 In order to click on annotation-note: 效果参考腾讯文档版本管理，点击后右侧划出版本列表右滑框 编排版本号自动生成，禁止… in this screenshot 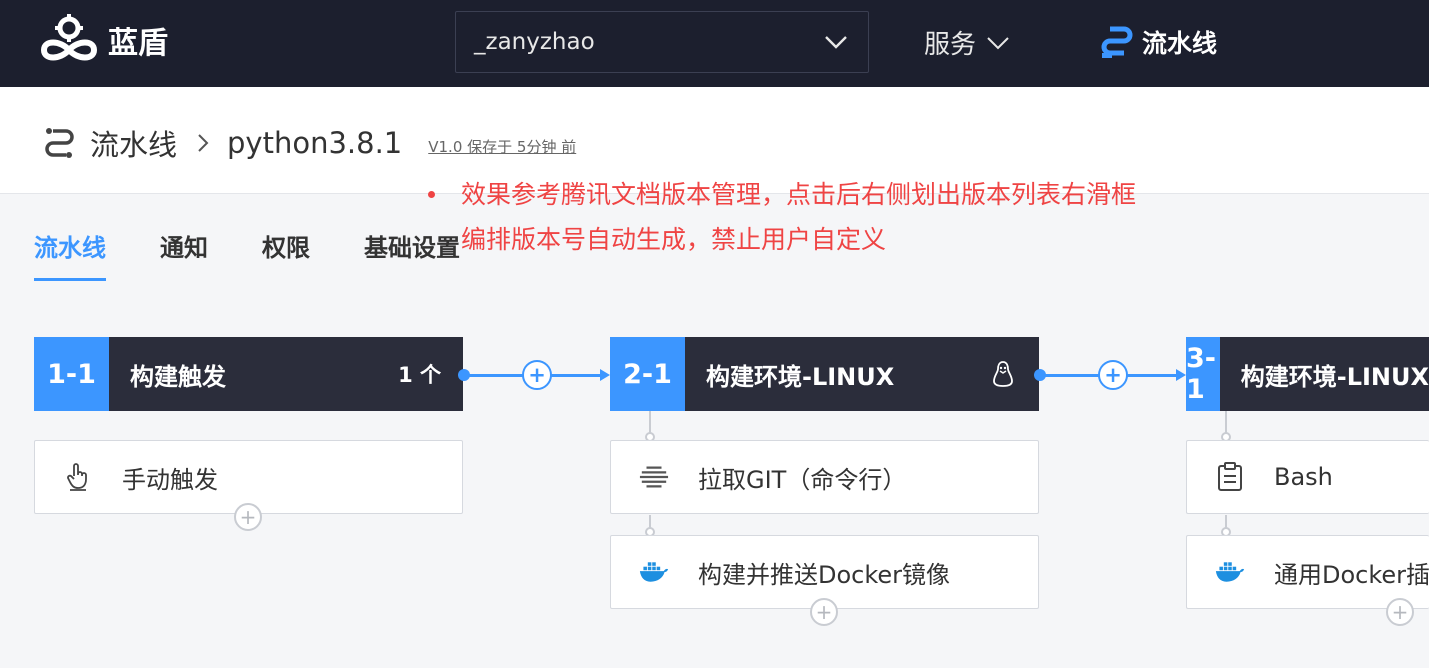, I will do `click(782, 217)`.